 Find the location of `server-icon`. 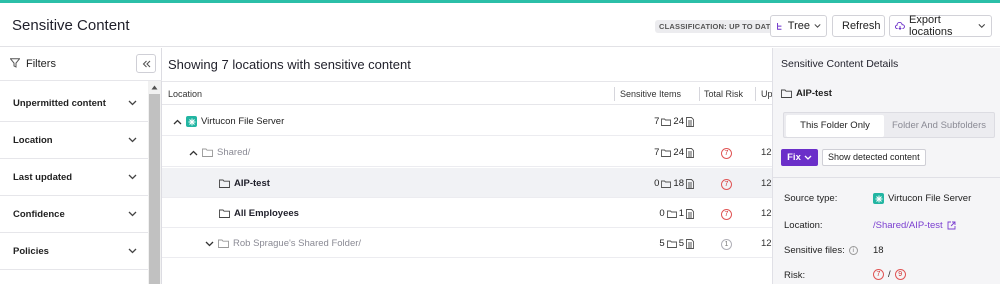

server-icon is located at coordinates (878, 198).